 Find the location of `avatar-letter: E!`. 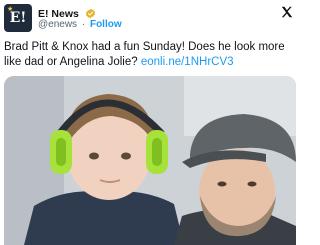

avatar-letter: E! is located at coordinates (18, 18).